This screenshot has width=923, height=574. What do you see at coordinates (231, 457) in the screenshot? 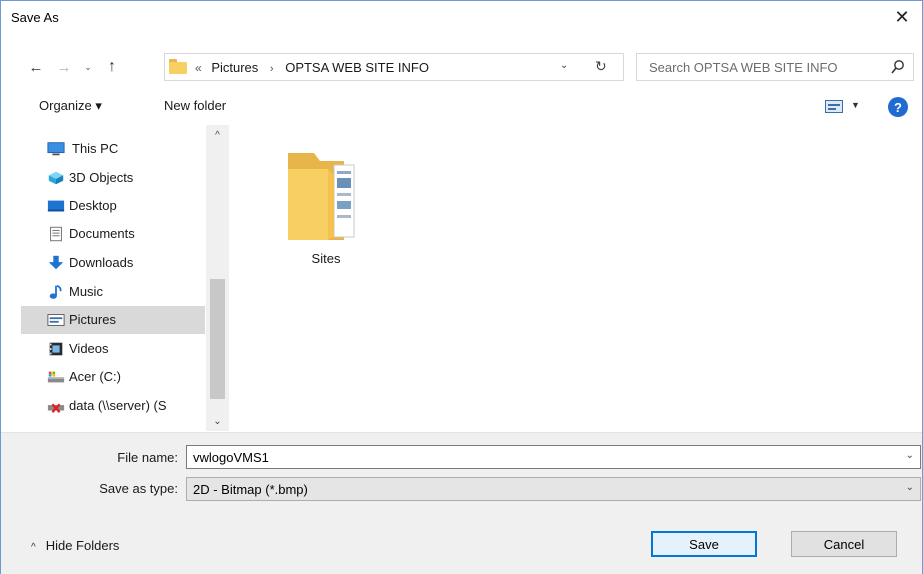
I see `file-name-value: vwlogoVMS1` at bounding box center [231, 457].